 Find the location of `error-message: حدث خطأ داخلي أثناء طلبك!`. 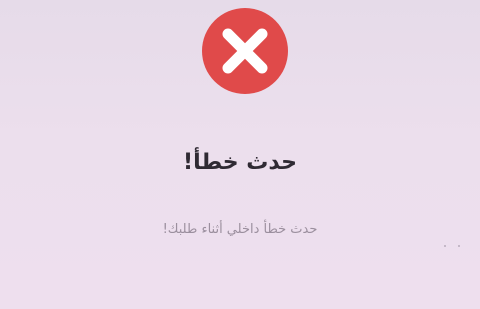

error-message: حدث خطأ داخلي أثناء طلبك! is located at coordinates (240, 229).